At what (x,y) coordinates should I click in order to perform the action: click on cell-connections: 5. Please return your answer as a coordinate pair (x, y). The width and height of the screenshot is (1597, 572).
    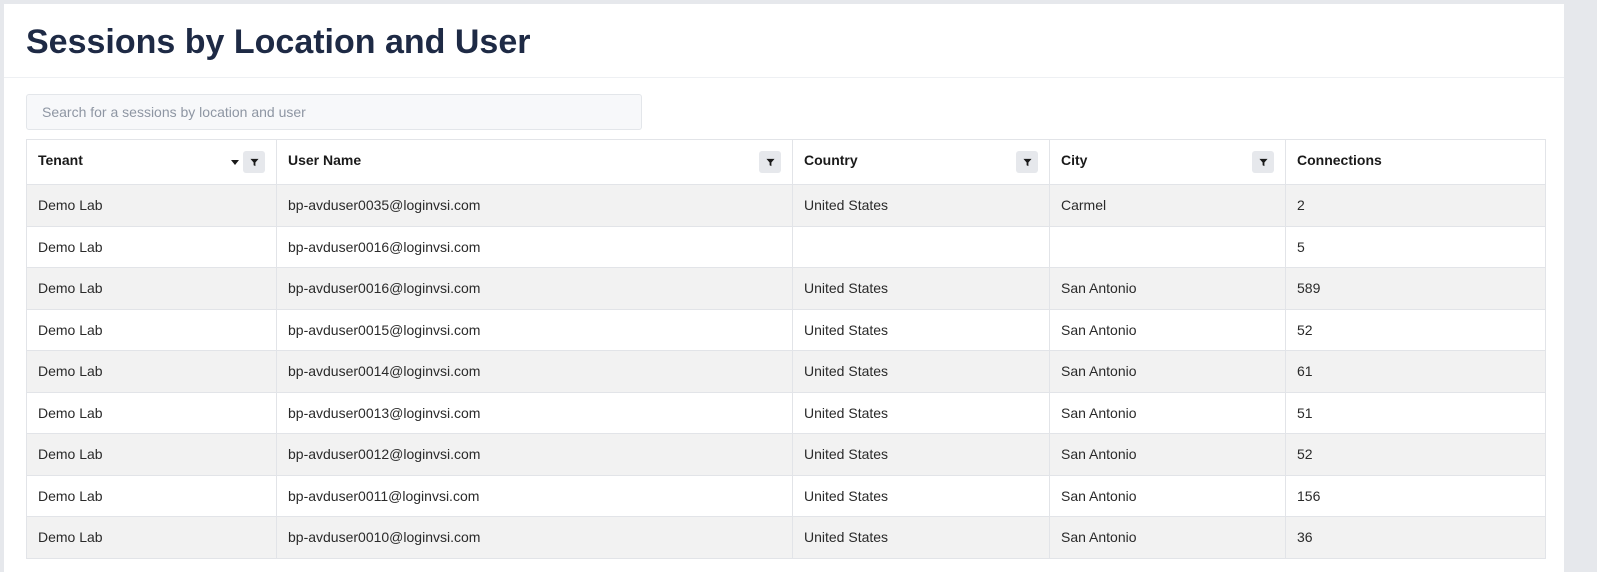
    Looking at the image, I should click on (1415, 246).